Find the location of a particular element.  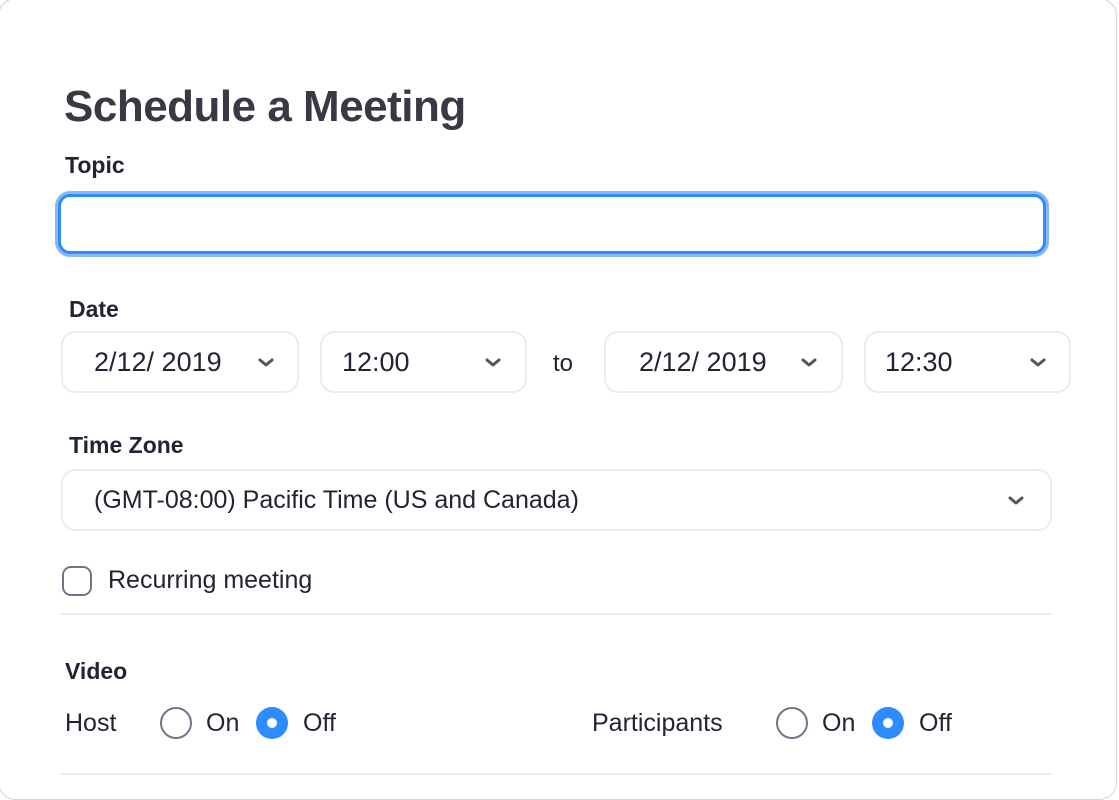

host-video-on-radio is located at coordinates (176, 723).